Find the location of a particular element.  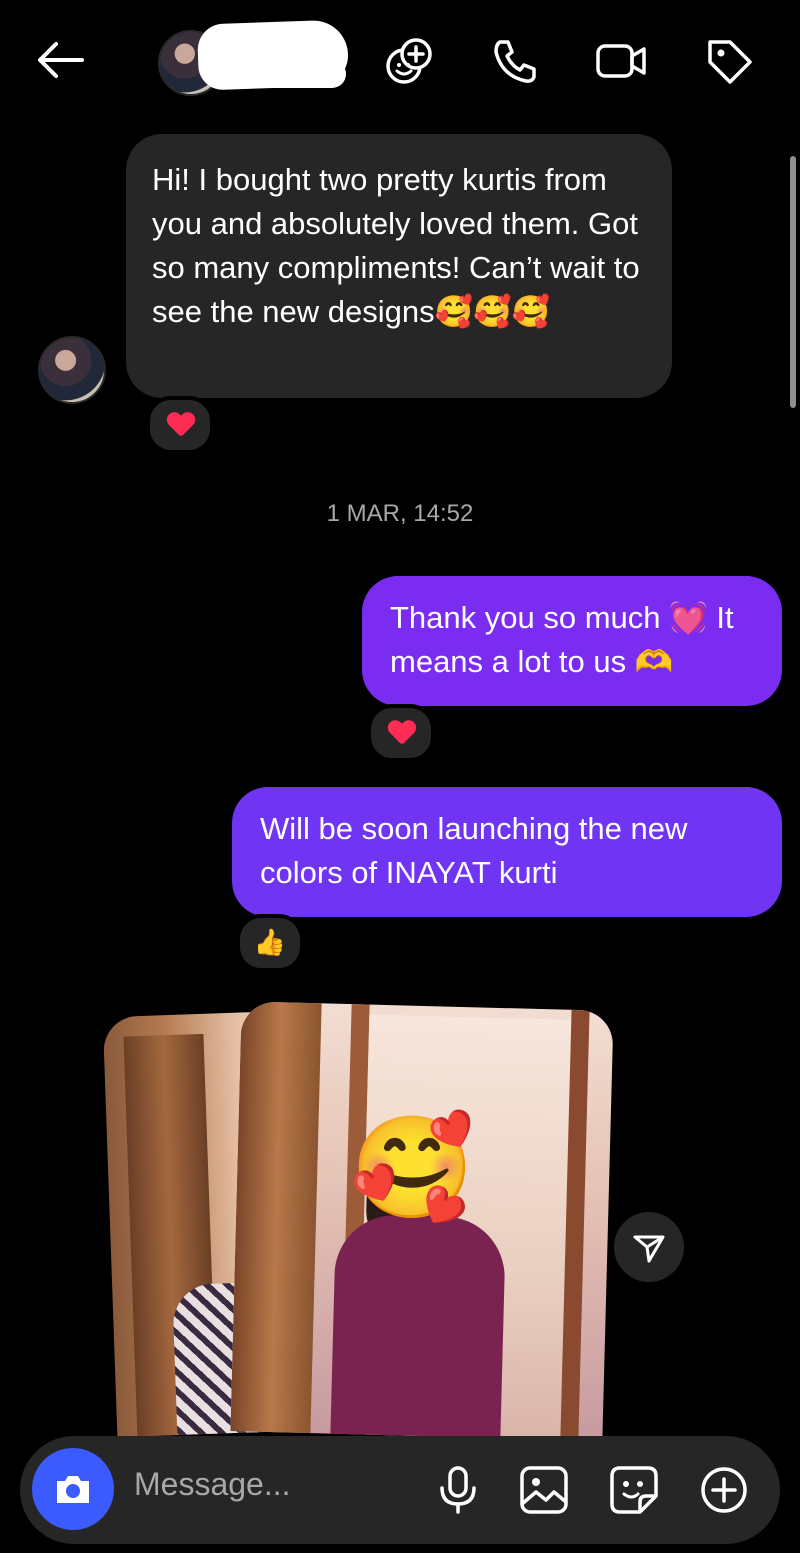

add-people-button is located at coordinates (409, 61).